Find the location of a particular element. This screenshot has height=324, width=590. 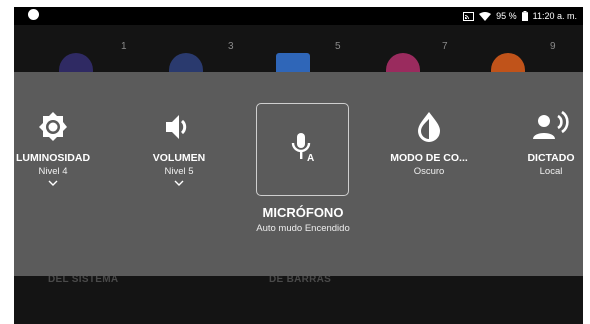

tile-subtitle: Nivel 5 is located at coordinates (179, 171).